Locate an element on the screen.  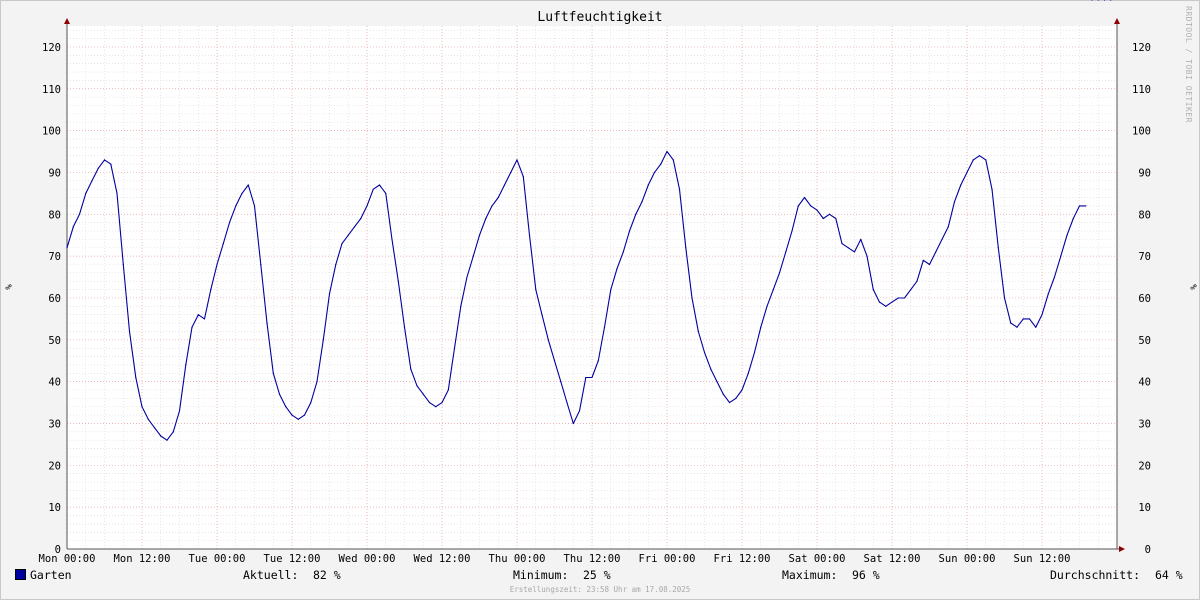
x-tick-label: Thu 12:00 is located at coordinates (592, 559).